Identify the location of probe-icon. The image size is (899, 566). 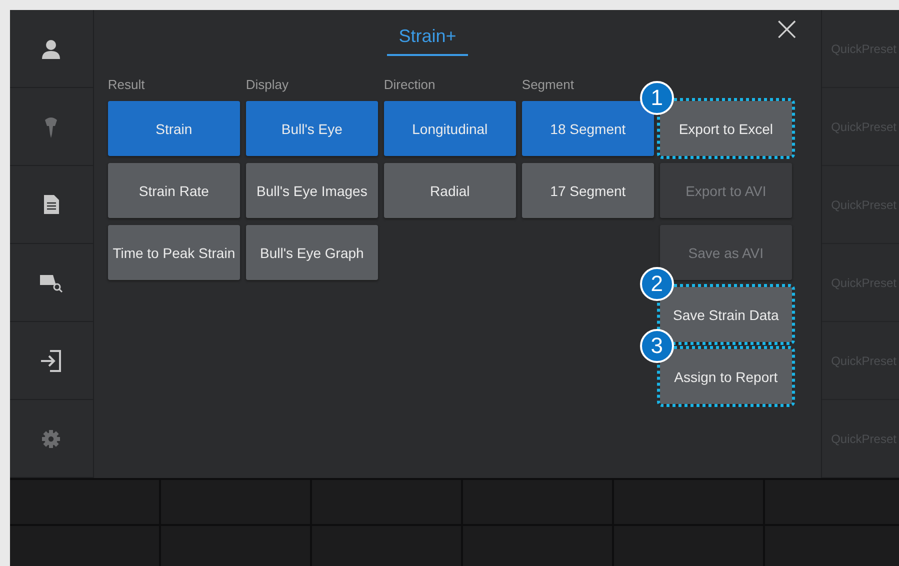
(51, 127).